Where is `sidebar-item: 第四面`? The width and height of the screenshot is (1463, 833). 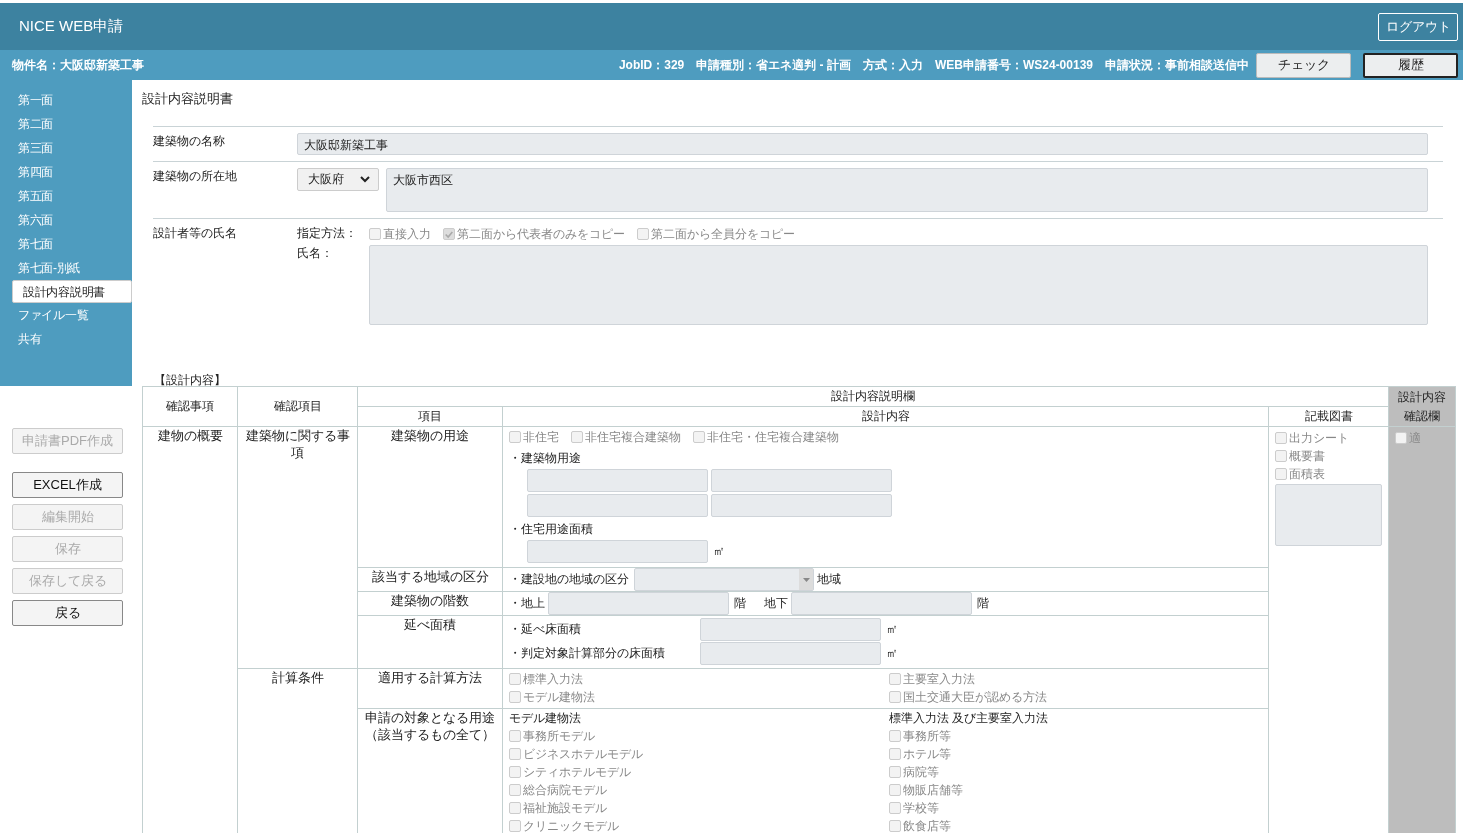
sidebar-item: 第四面 is located at coordinates (72, 172).